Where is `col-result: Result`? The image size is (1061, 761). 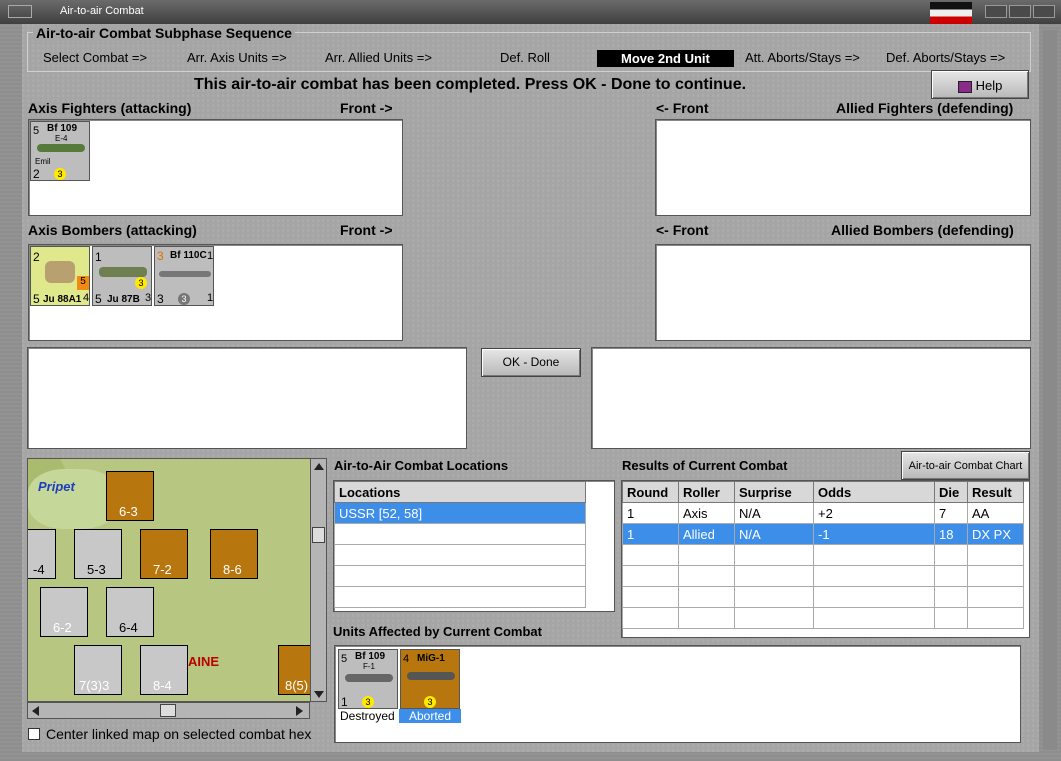 col-result: Result is located at coordinates (995, 492).